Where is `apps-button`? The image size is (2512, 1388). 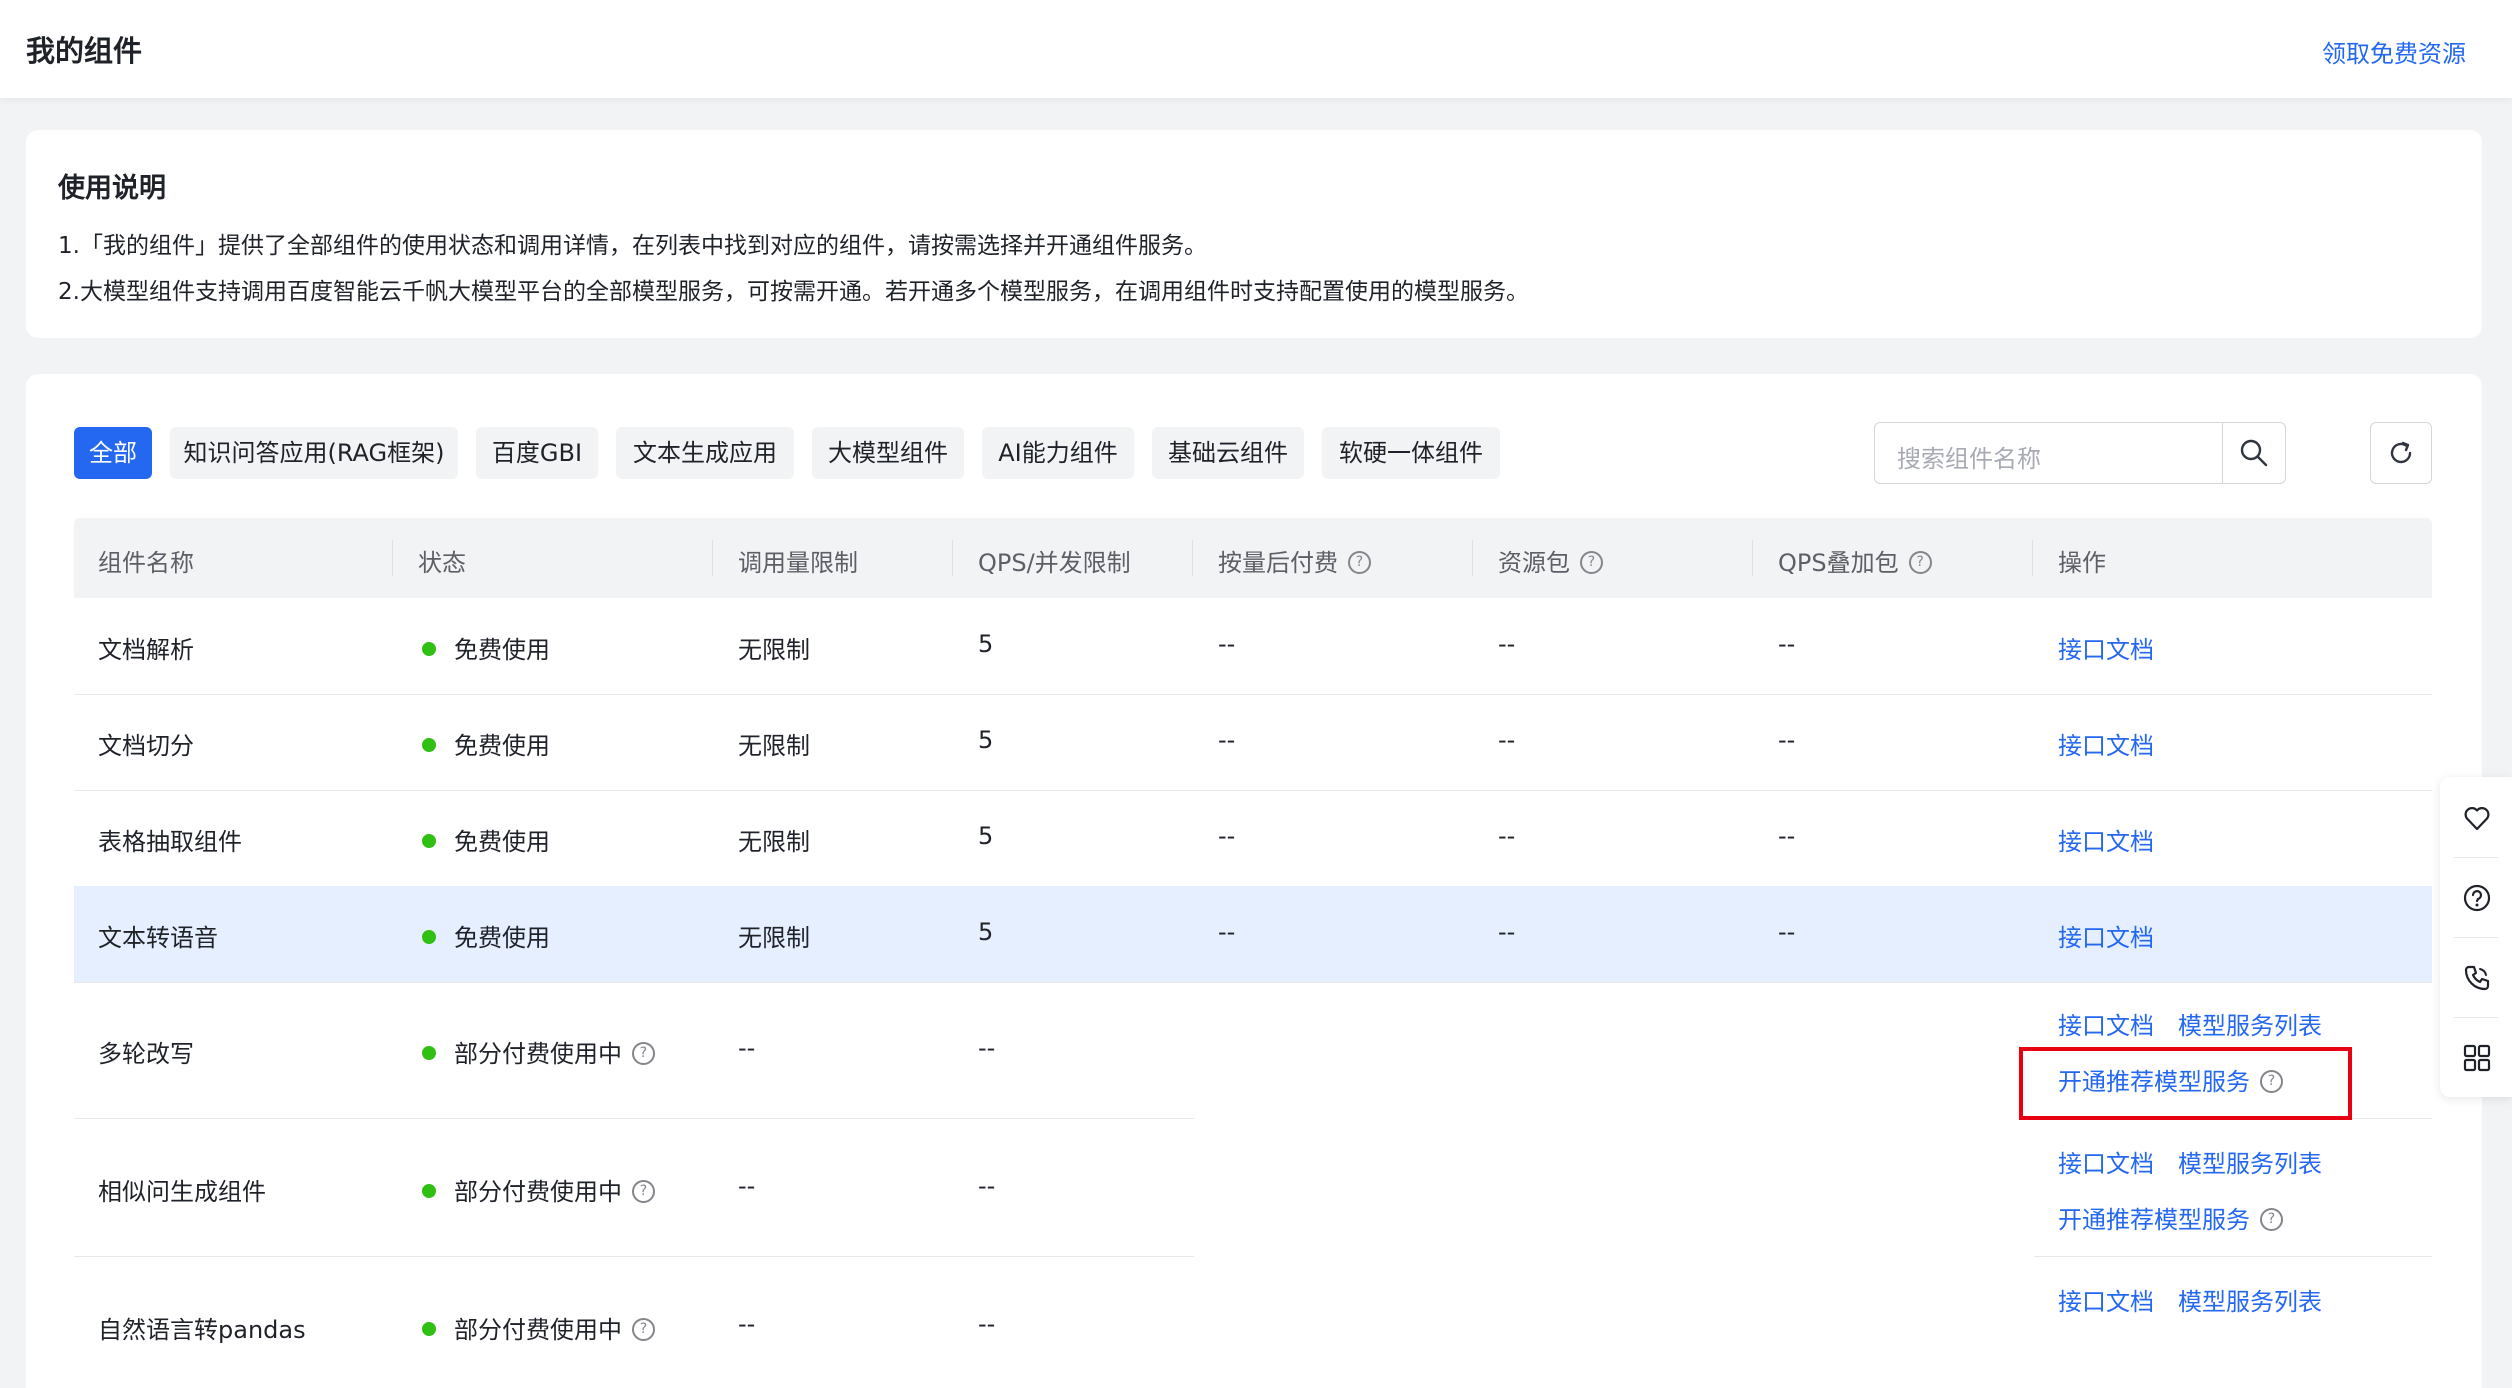 apps-button is located at coordinates (2476, 1057).